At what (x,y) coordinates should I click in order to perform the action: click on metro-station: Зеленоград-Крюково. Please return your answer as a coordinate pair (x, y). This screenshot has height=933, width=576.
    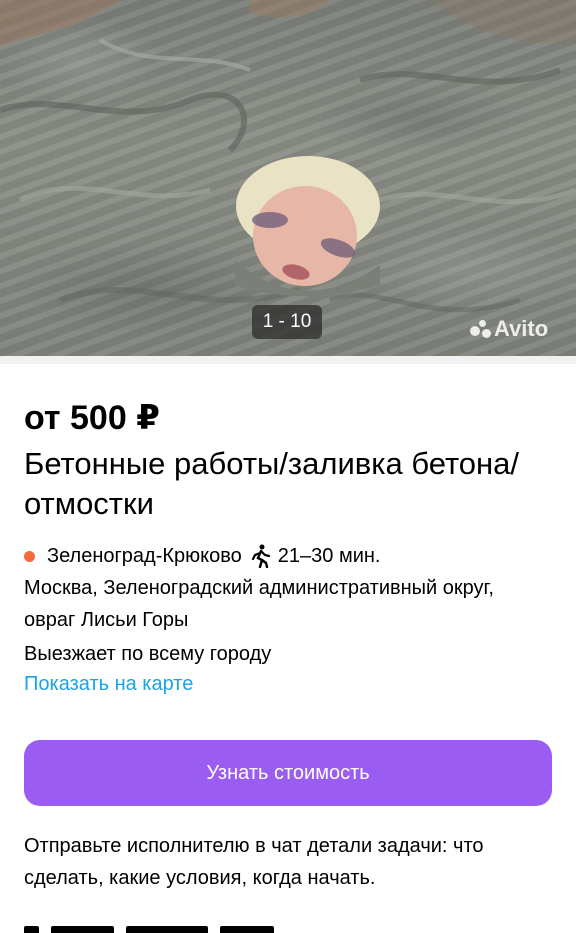
    Looking at the image, I should click on (144, 555).